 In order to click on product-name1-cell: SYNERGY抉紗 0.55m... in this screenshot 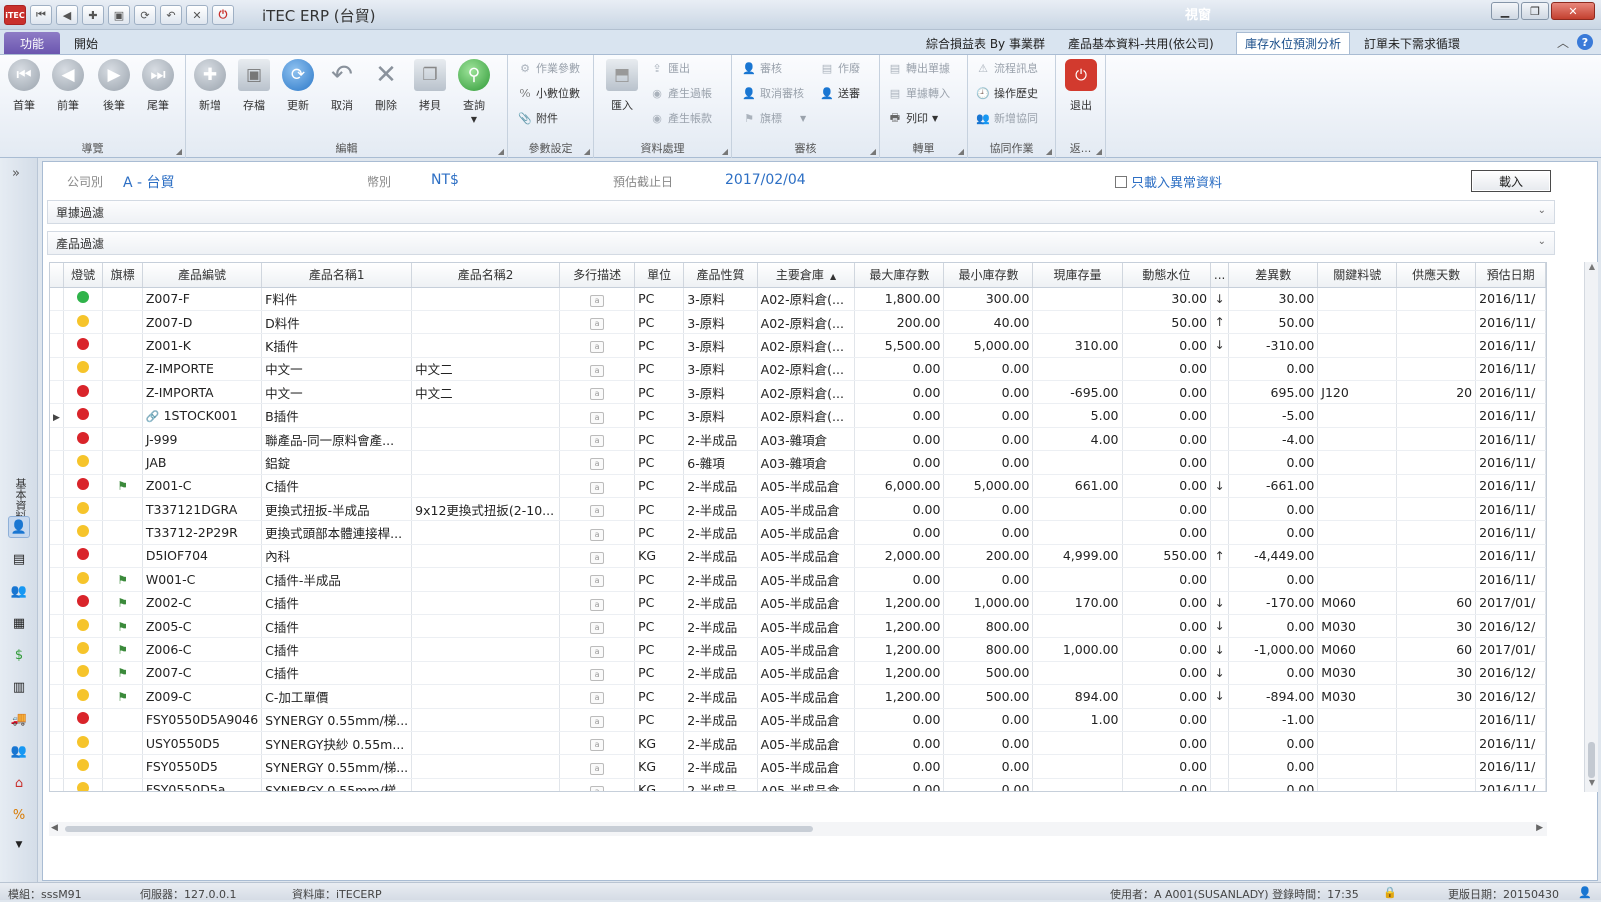, I will do `click(337, 743)`.